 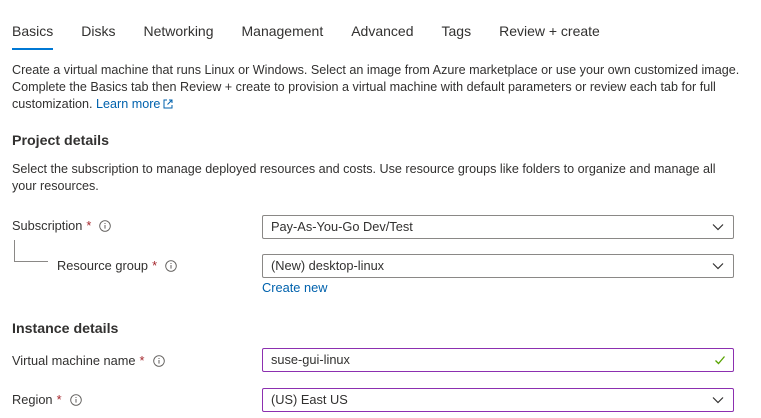 I want to click on vm-name-label-text: Virtual machine name, so click(x=74, y=360).